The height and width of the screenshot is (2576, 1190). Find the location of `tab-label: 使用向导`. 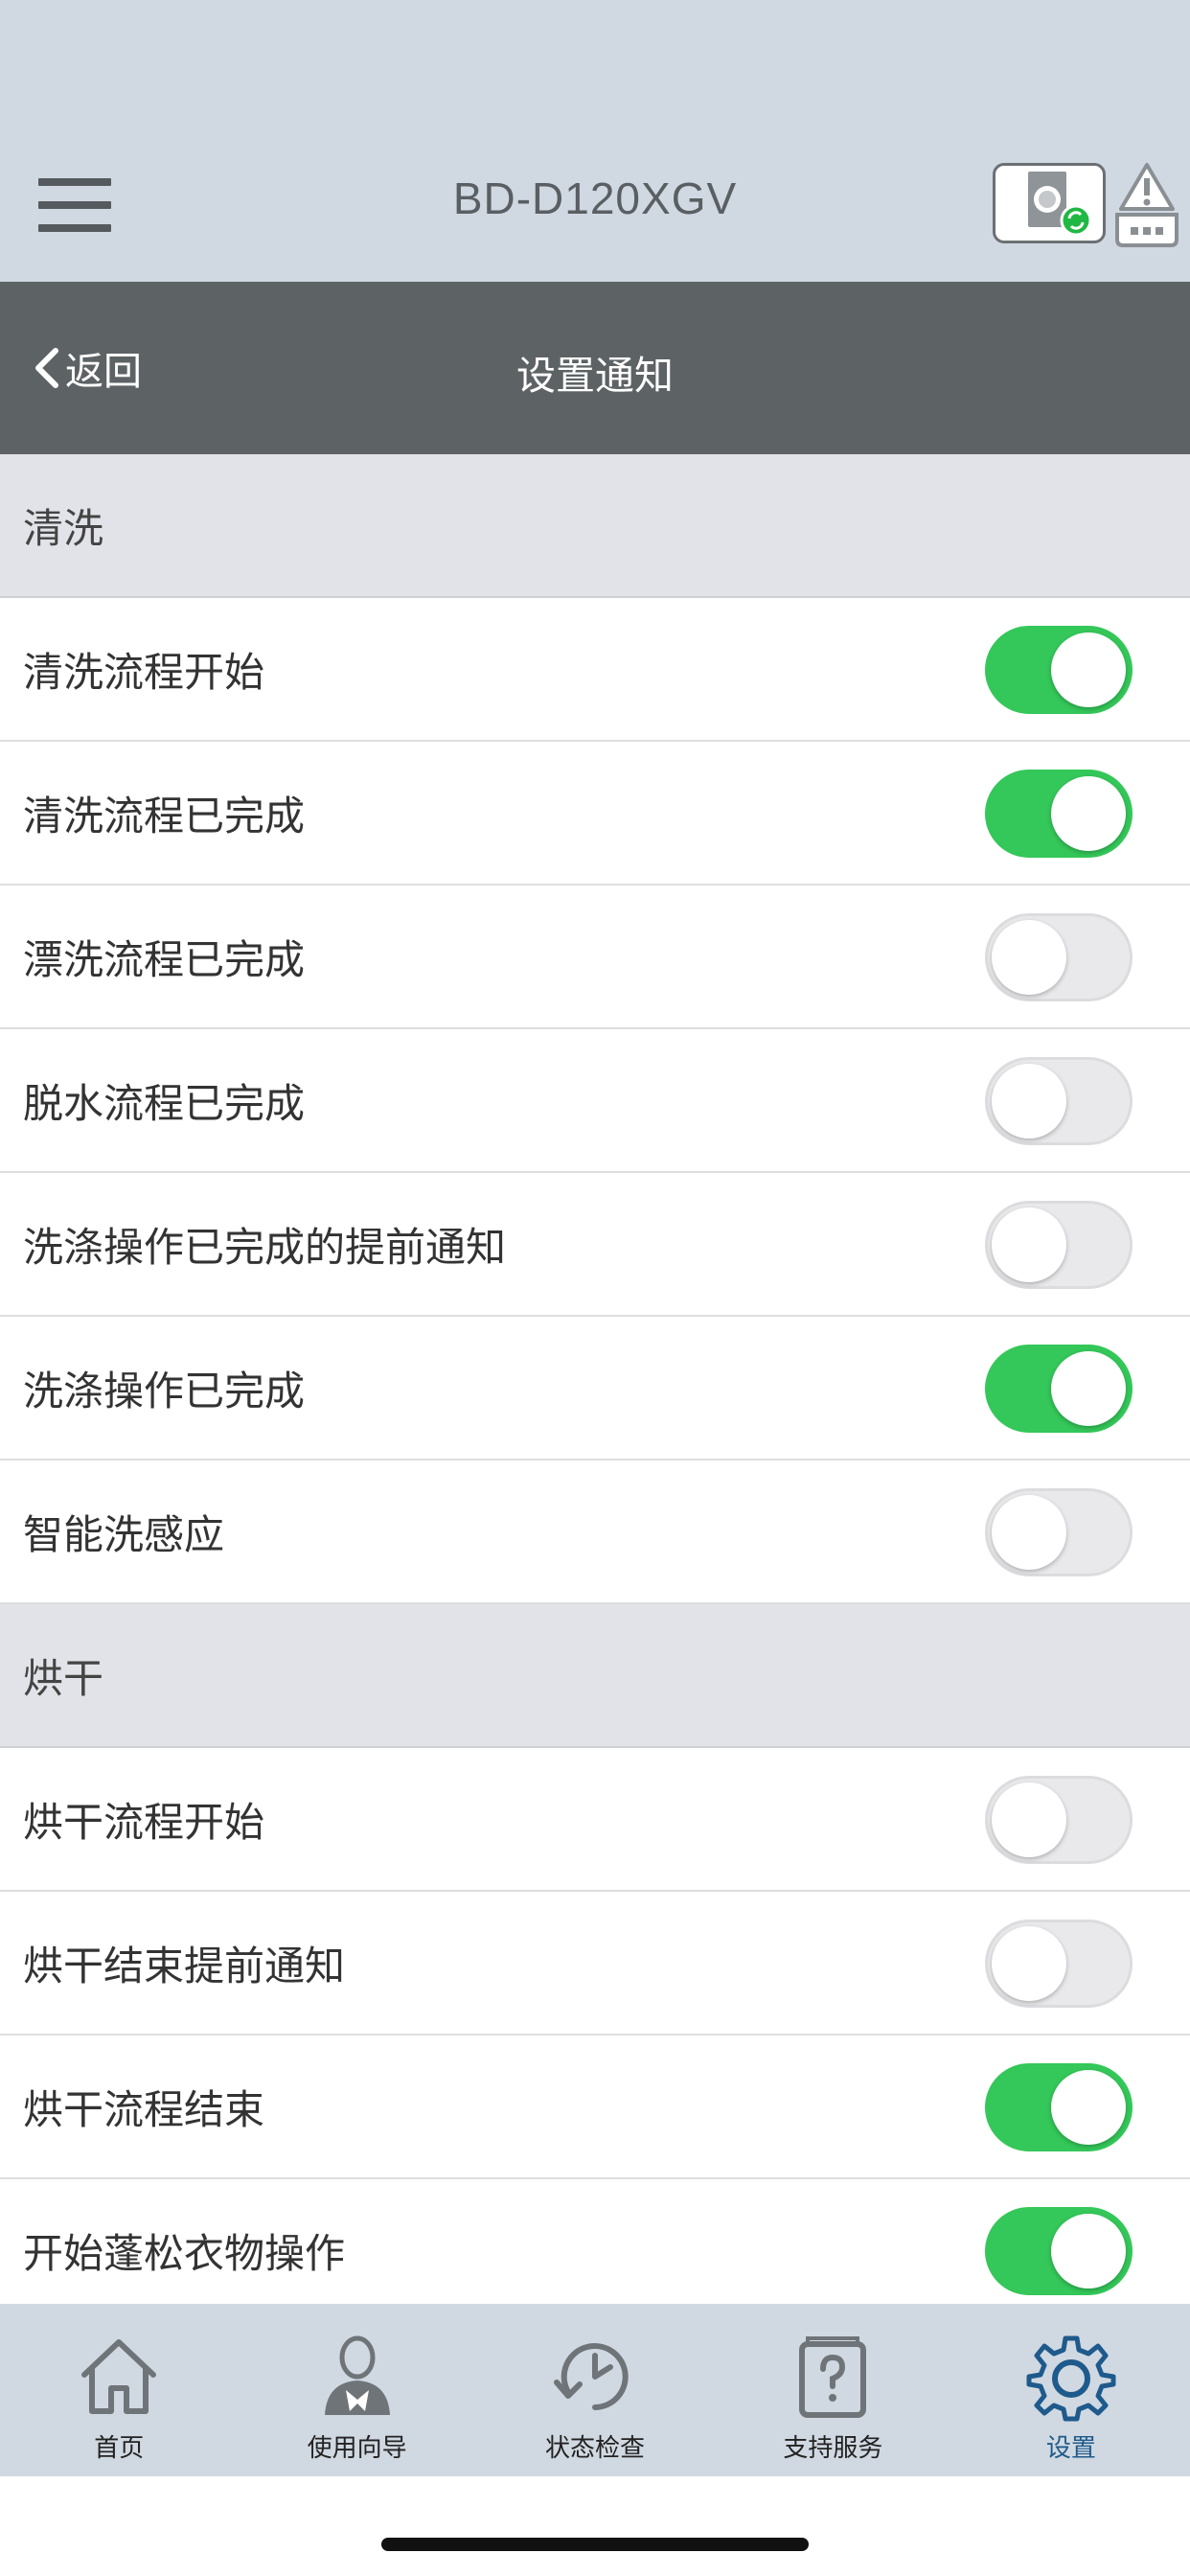

tab-label: 使用向导 is located at coordinates (357, 2448).